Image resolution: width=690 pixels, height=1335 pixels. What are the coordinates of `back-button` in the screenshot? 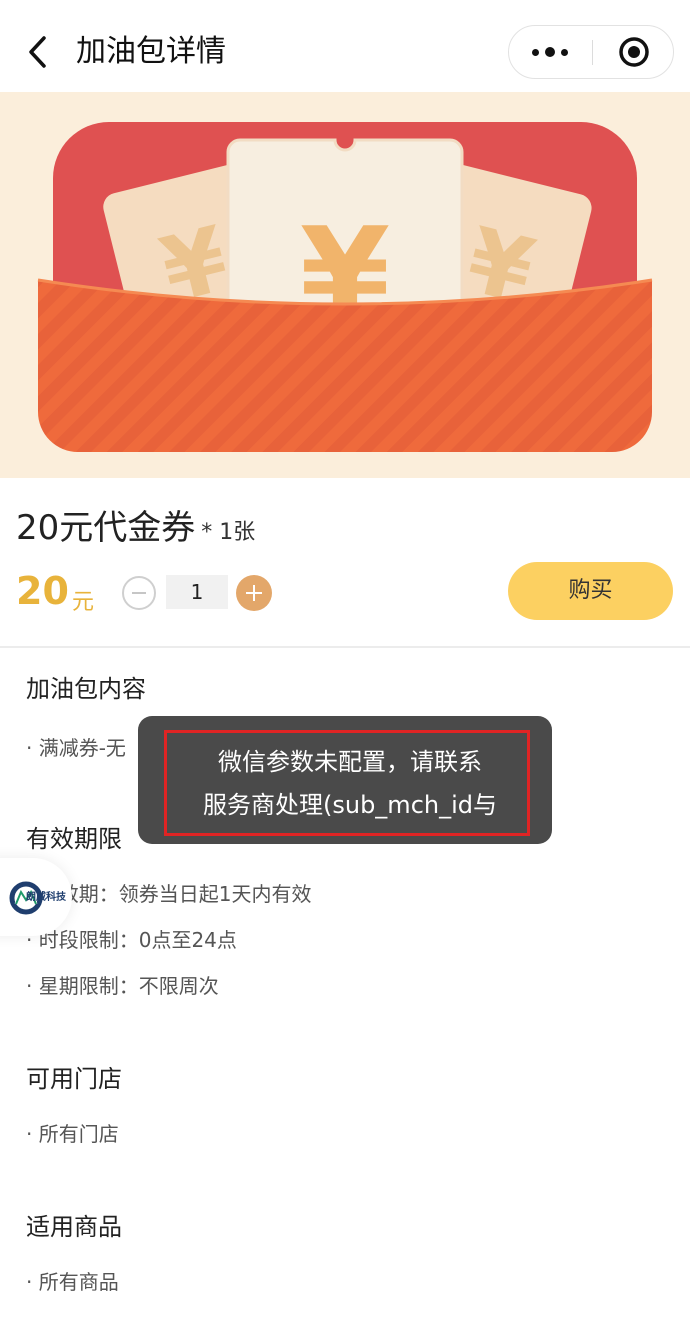 It's located at (38, 52).